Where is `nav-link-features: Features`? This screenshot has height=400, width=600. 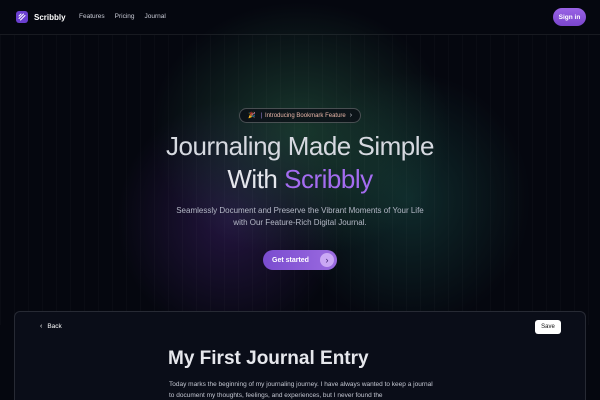 nav-link-features: Features is located at coordinates (92, 16).